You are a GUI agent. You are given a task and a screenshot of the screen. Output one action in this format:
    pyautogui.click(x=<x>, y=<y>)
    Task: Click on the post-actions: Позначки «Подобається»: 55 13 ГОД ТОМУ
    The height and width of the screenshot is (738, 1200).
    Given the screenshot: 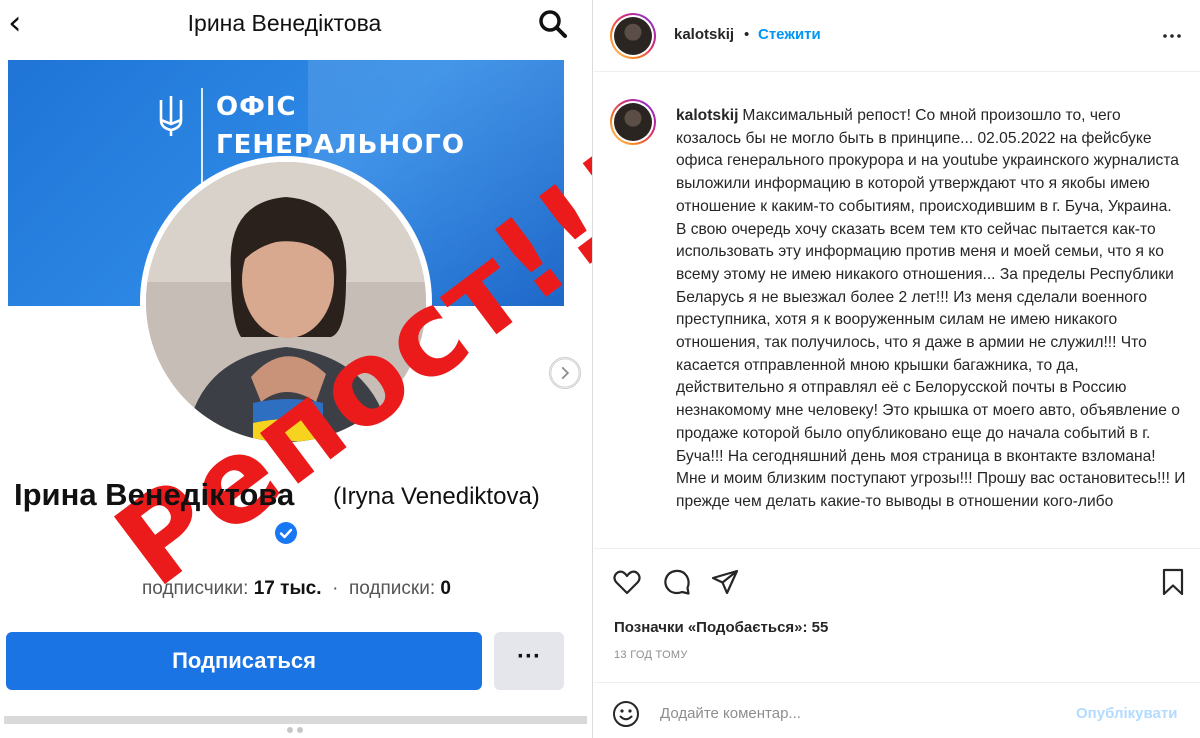 What is the action you would take?
    pyautogui.click(x=897, y=615)
    